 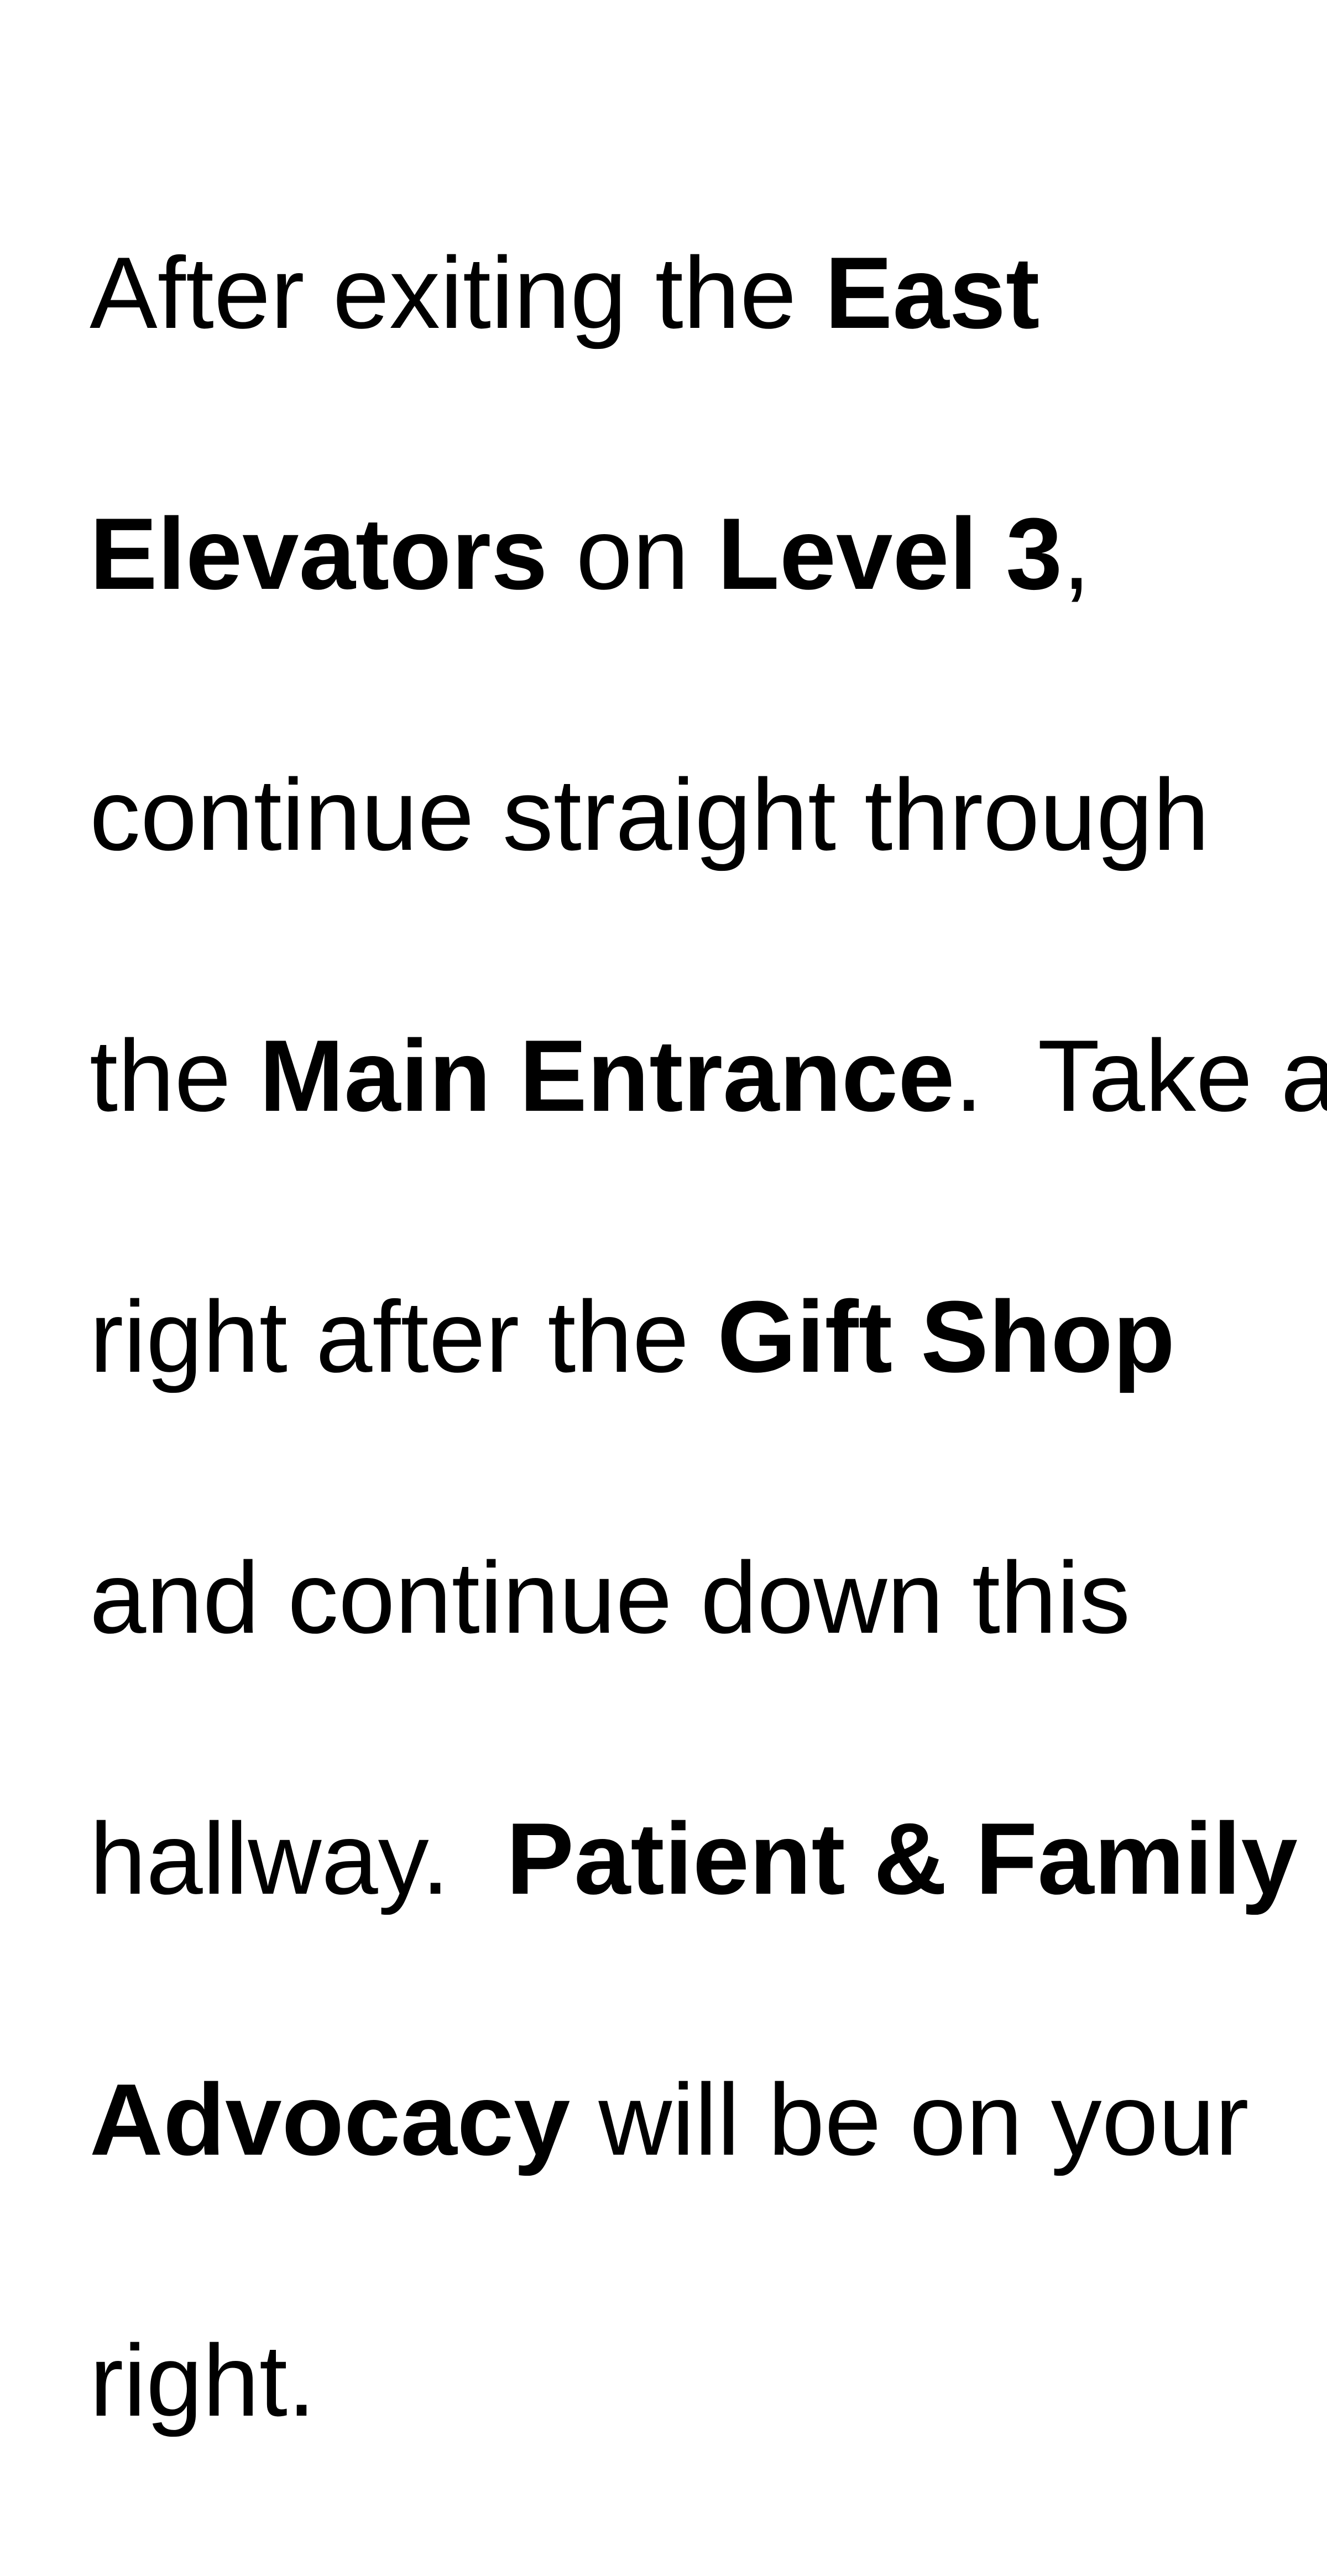 I want to click on text-line-1: After exiting the East, so click(x=670, y=292).